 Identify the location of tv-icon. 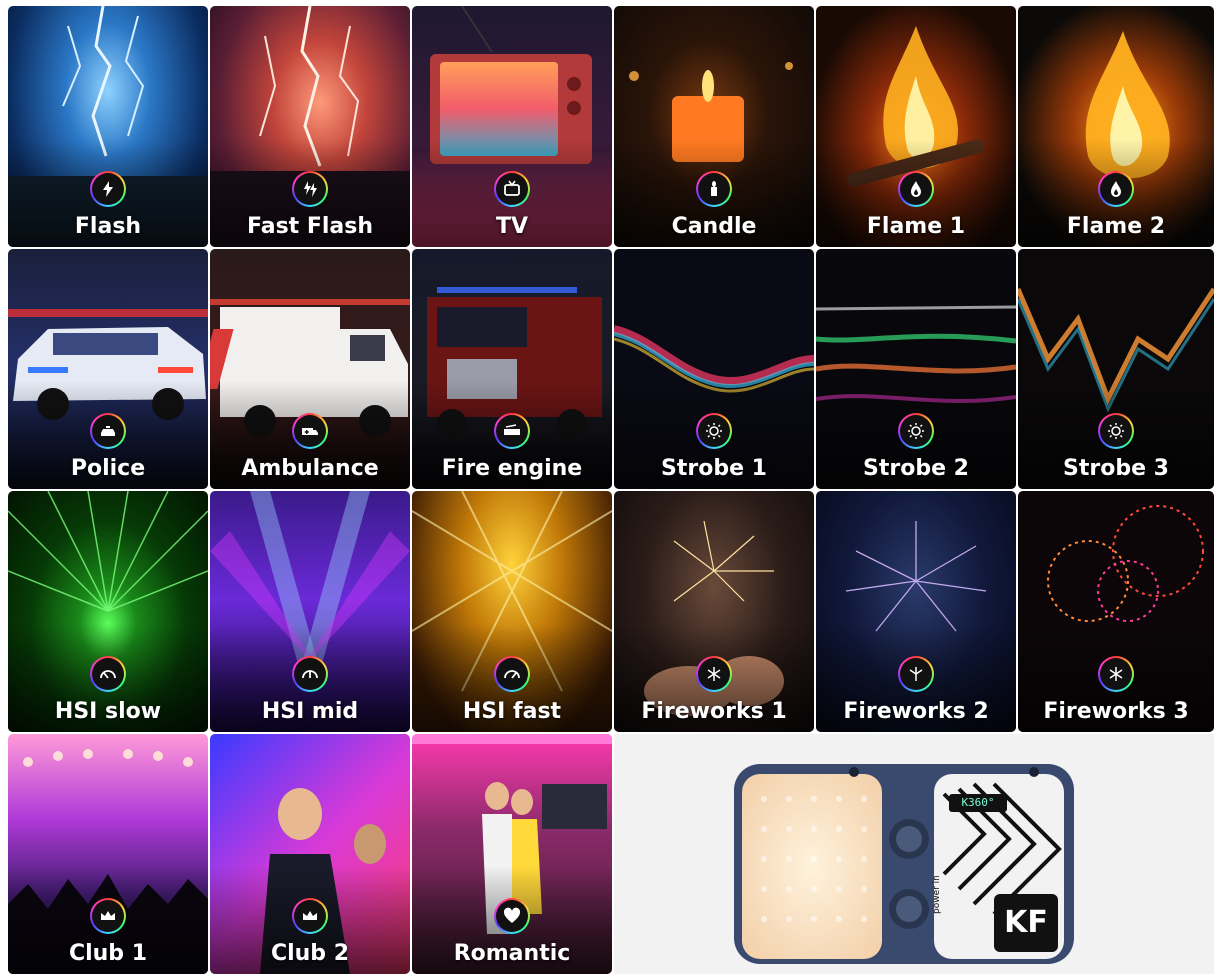
(512, 188).